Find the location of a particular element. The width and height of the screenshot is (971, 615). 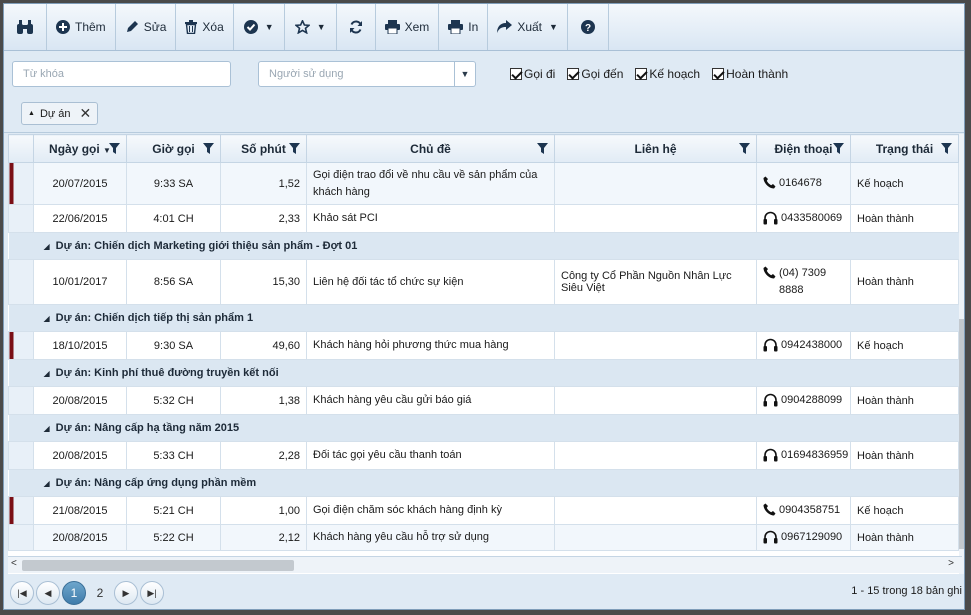

cell-status: Hoàn thành is located at coordinates (904, 282).